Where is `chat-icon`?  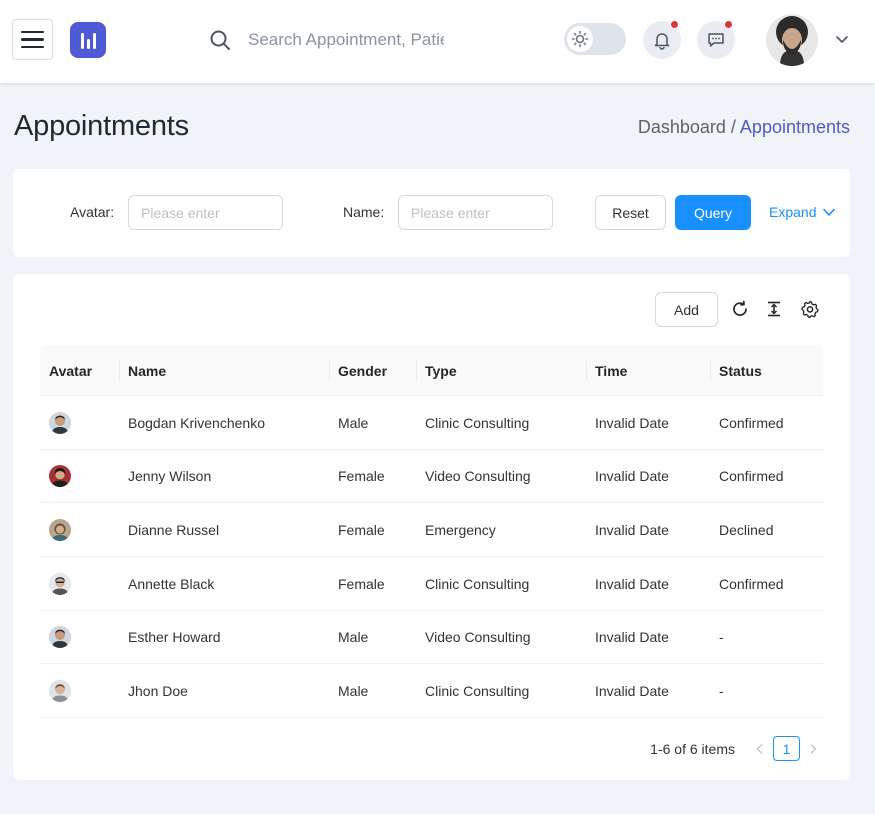 chat-icon is located at coordinates (716, 40).